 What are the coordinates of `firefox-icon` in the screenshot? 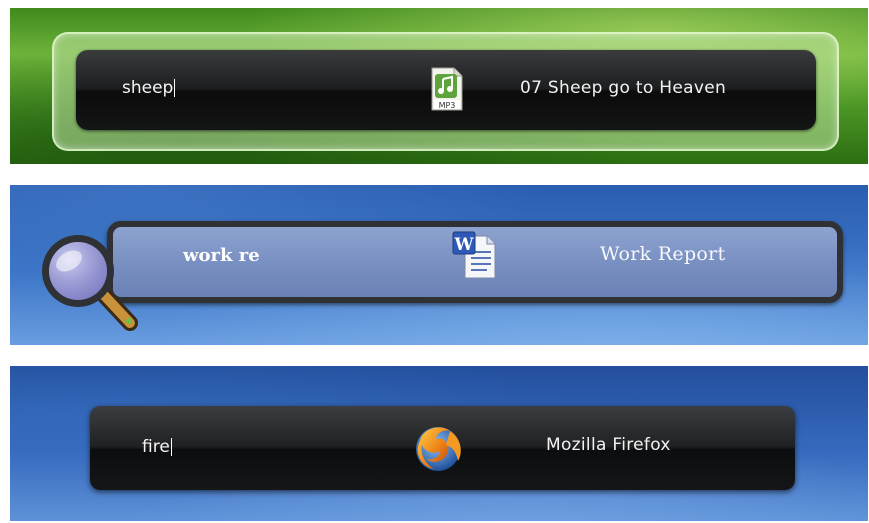 It's located at (438, 449).